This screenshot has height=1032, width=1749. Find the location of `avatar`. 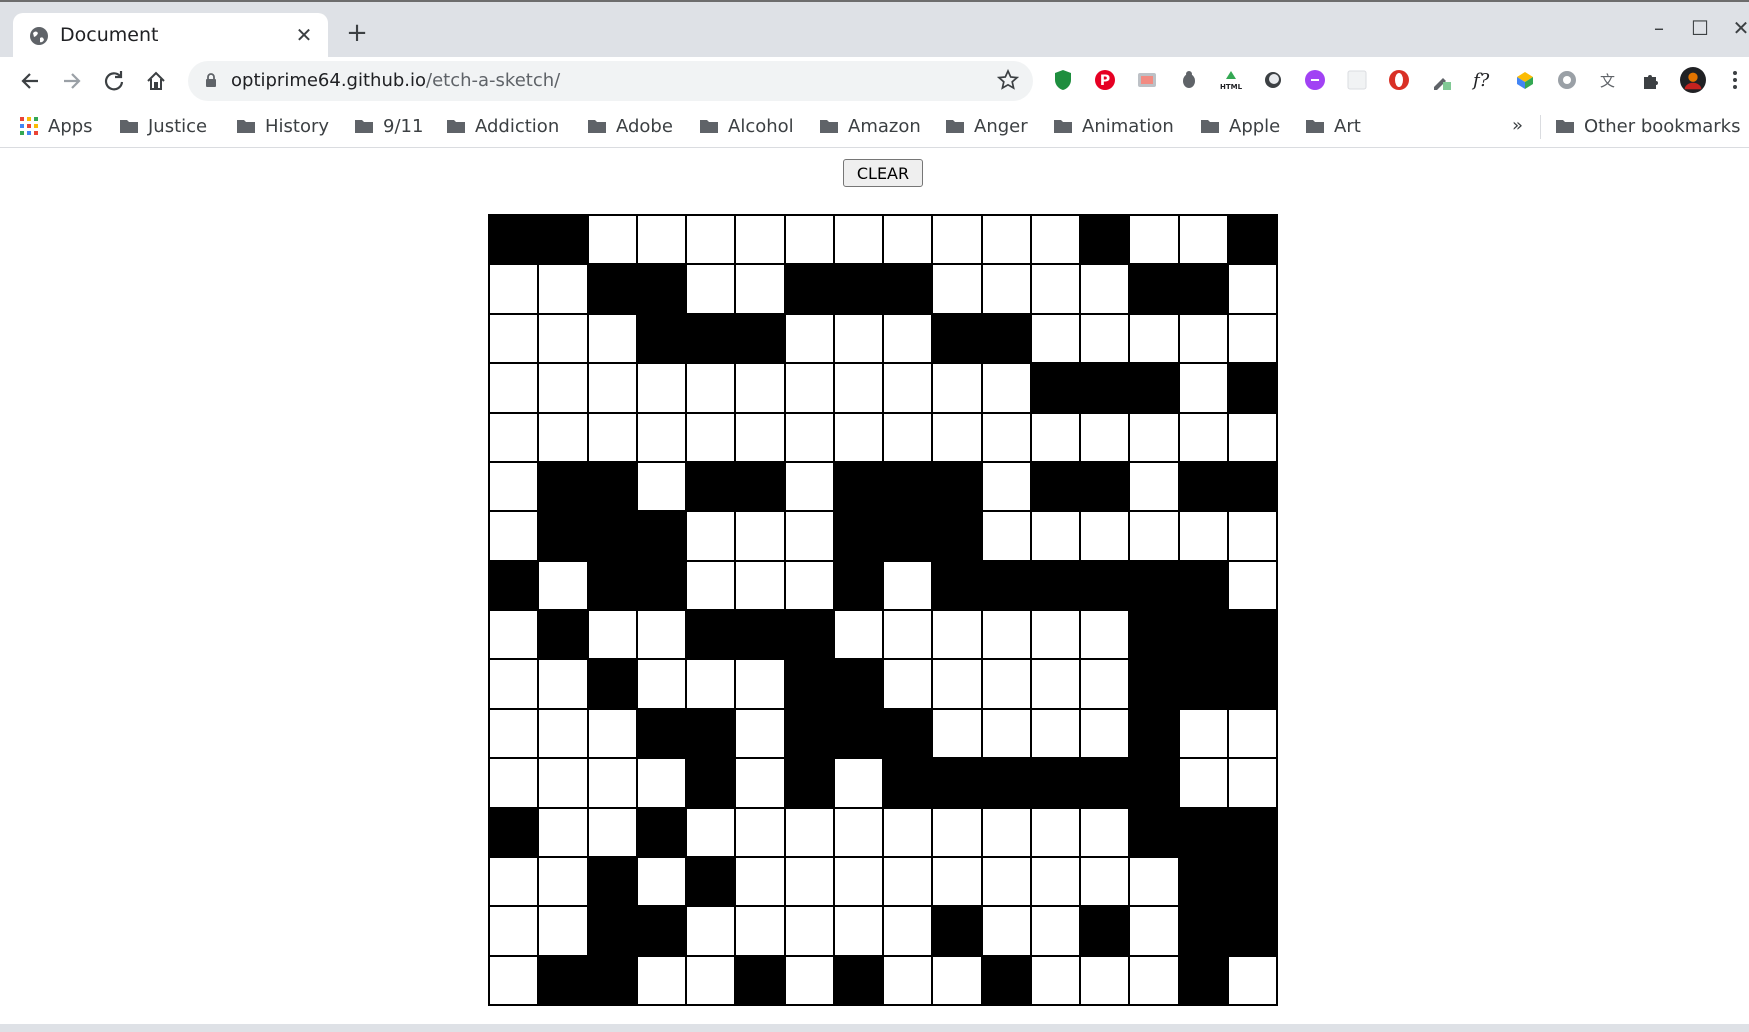

avatar is located at coordinates (1693, 80).